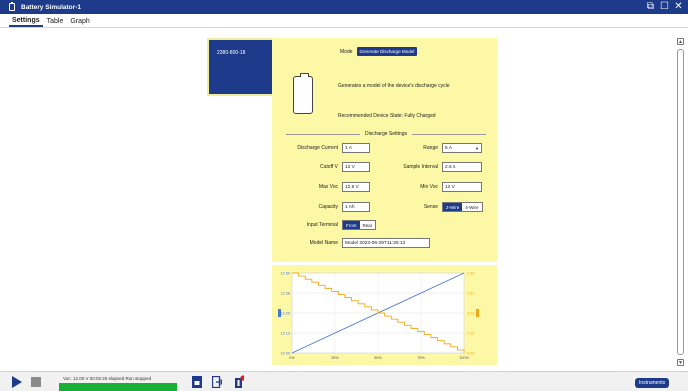  I want to click on tab-graph: Graph, so click(79, 22).